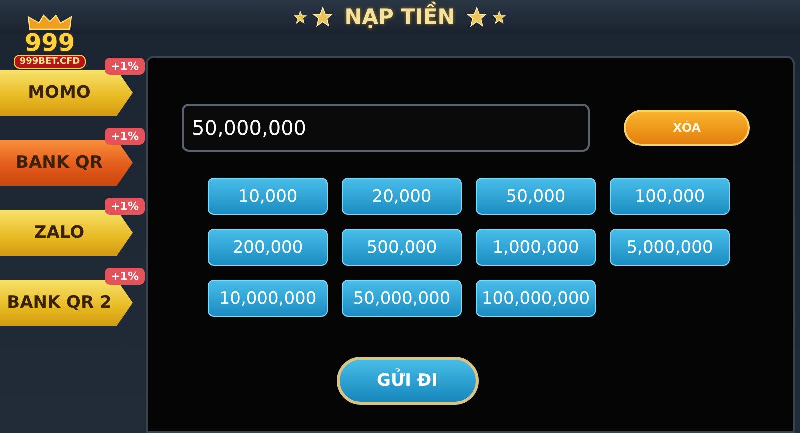 Image resolution: width=800 pixels, height=433 pixels. I want to click on amount-button: 50,000, so click(536, 196).